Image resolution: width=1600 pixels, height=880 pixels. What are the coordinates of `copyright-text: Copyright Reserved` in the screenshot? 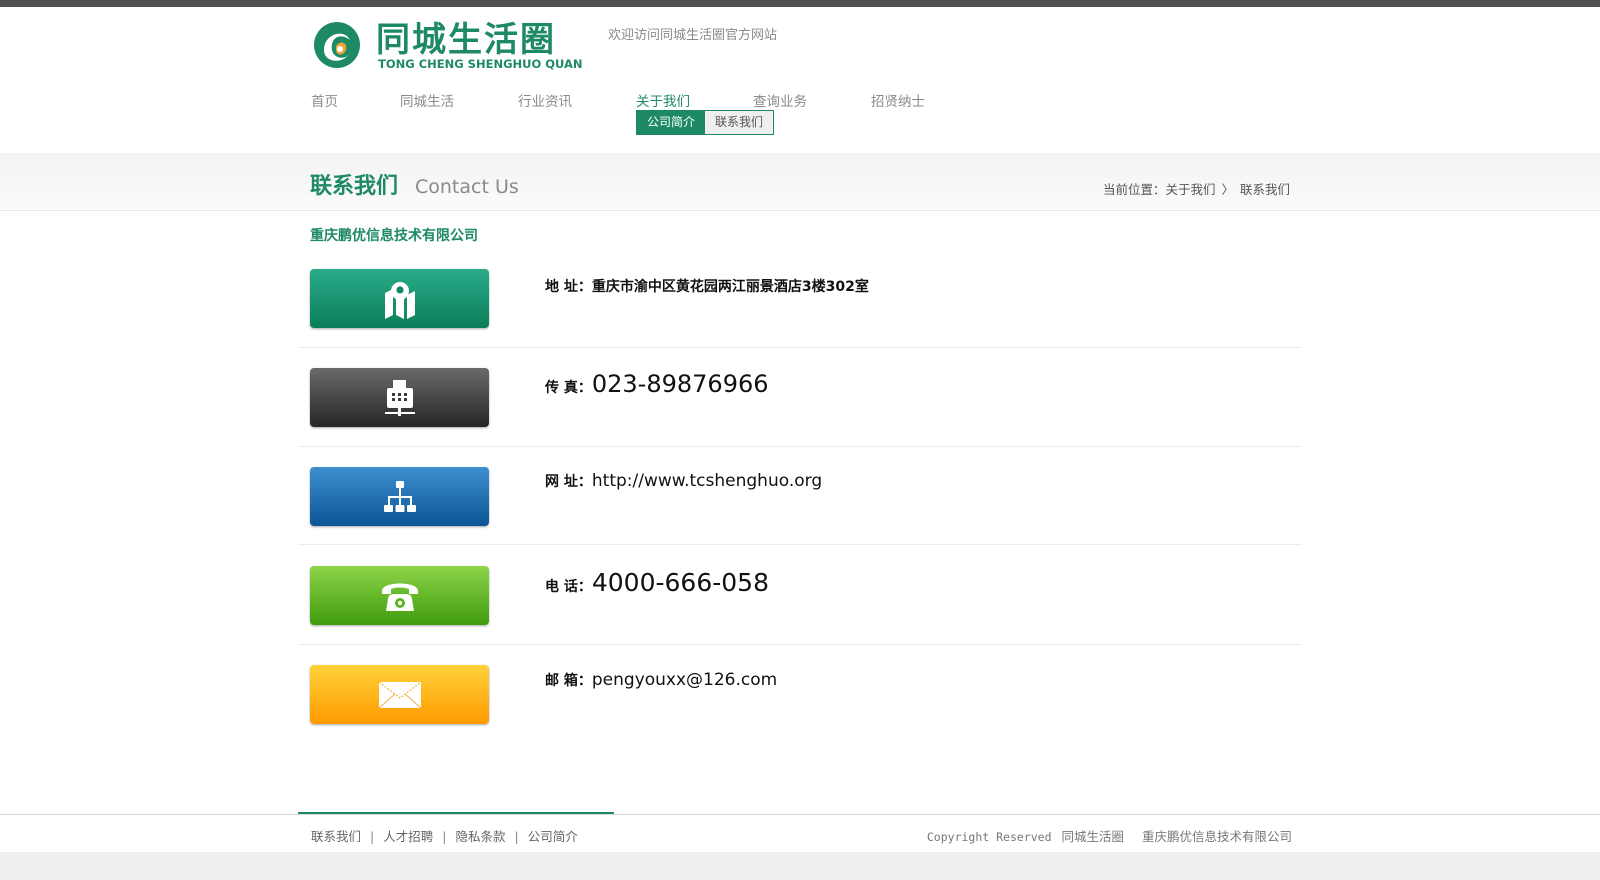 It's located at (989, 837).